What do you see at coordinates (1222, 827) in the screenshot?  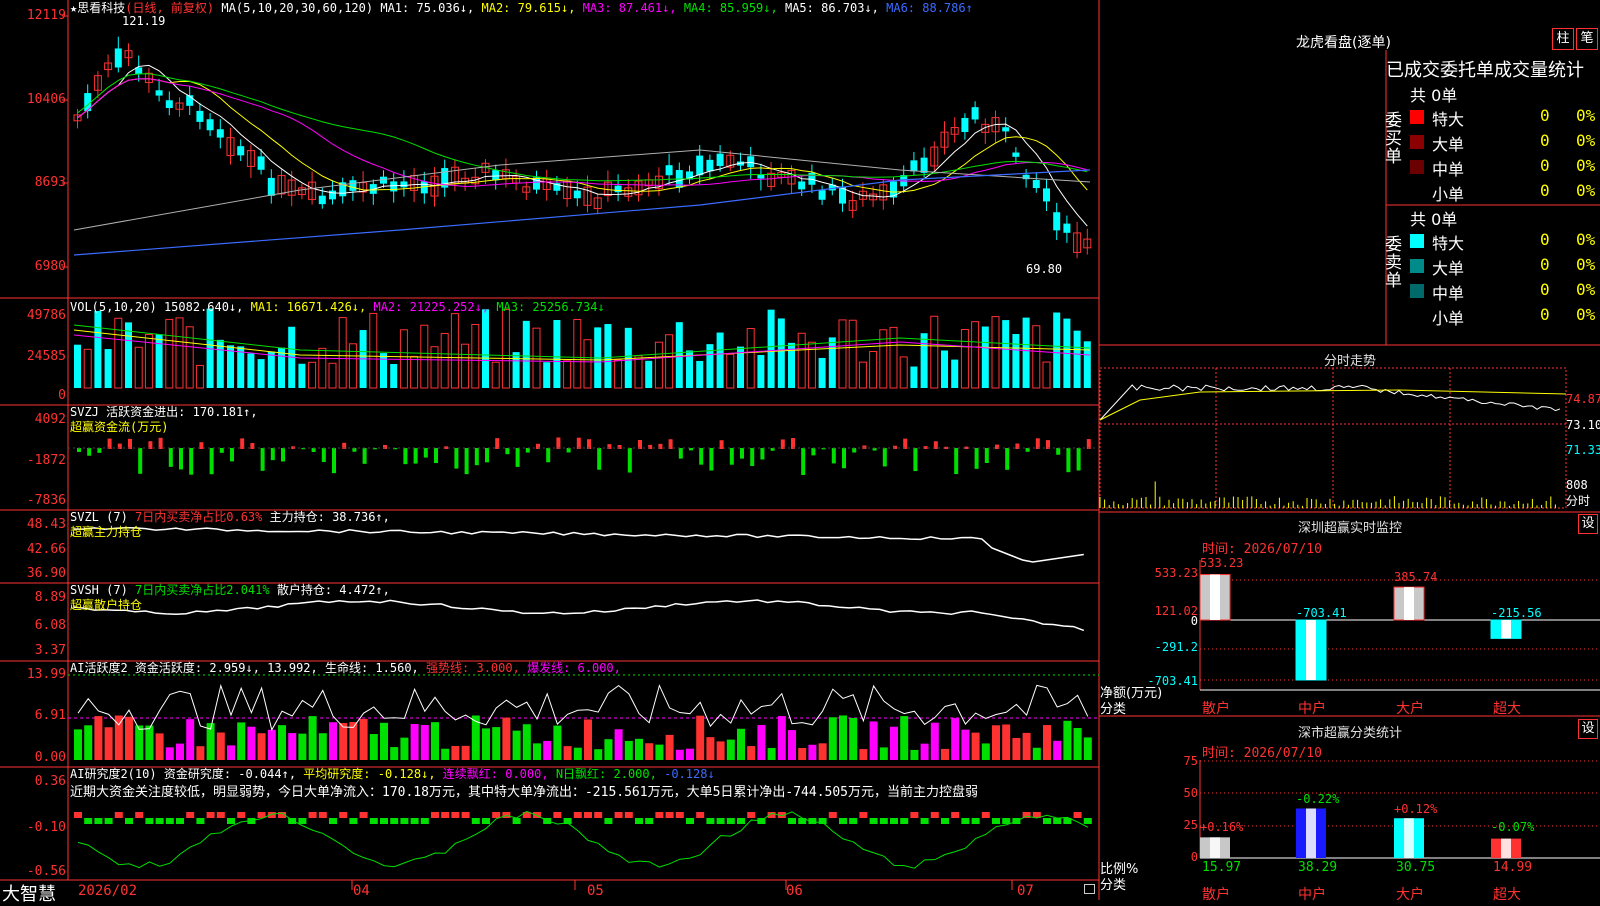 I see `cls-change-1: +0.16%` at bounding box center [1222, 827].